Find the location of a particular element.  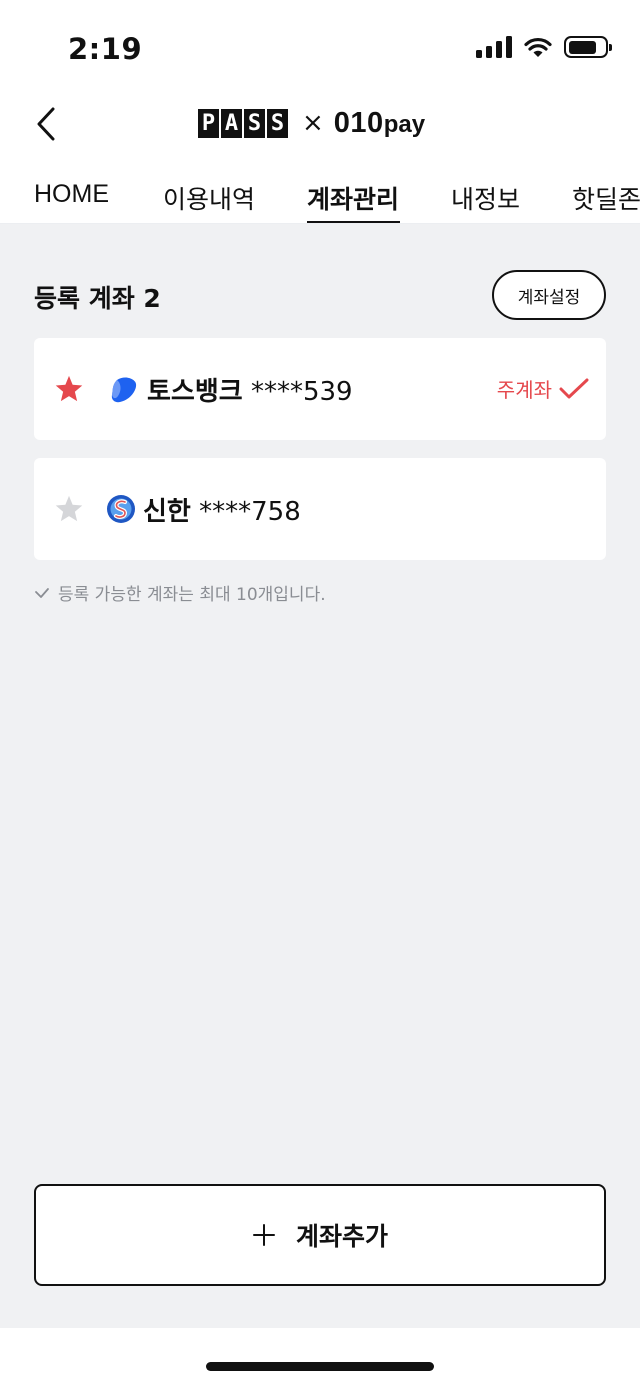

status-time: 2:19 is located at coordinates (105, 49).